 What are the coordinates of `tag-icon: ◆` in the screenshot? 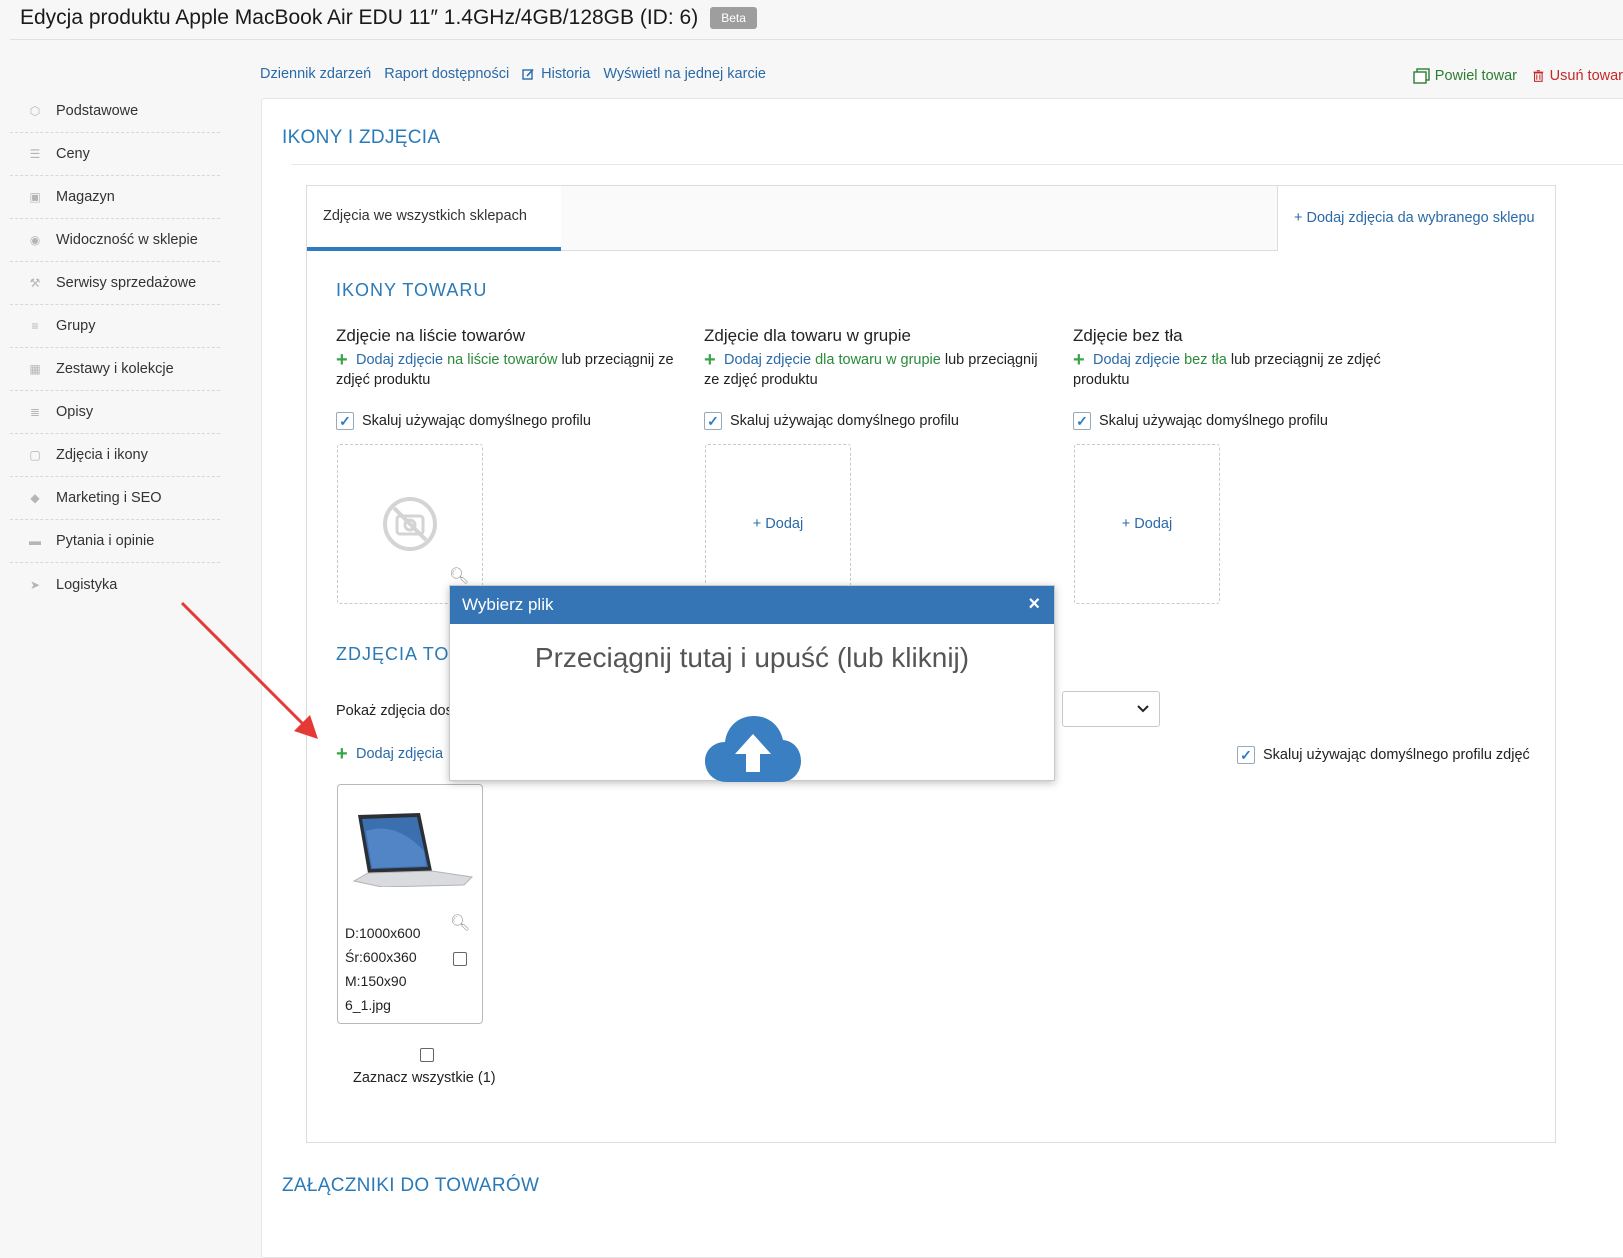 It's located at (35, 498).